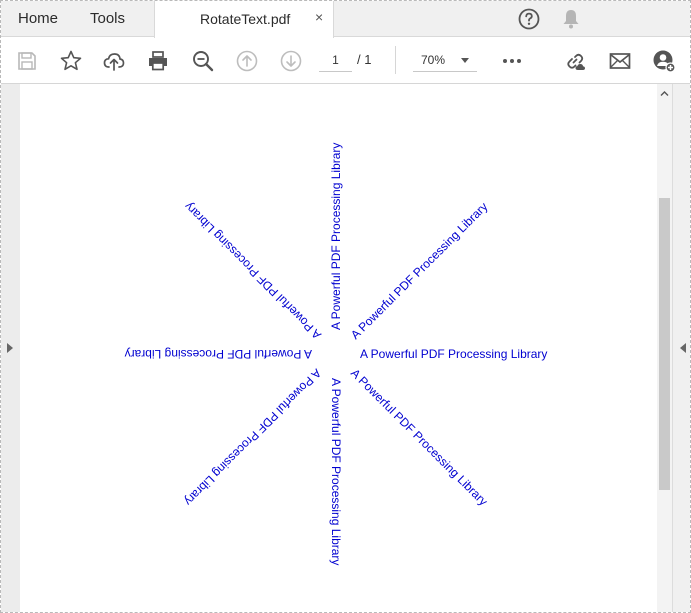 The height and width of the screenshot is (613, 691). What do you see at coordinates (529, 19) in the screenshot?
I see `help-icon` at bounding box center [529, 19].